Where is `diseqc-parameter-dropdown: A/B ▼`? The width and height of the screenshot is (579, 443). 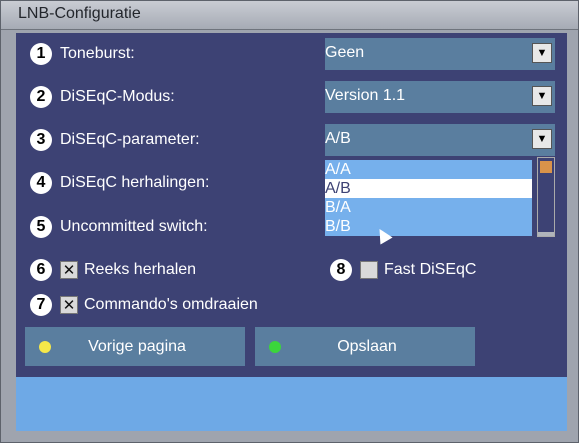
diseqc-parameter-dropdown: A/B ▼ is located at coordinates (440, 140).